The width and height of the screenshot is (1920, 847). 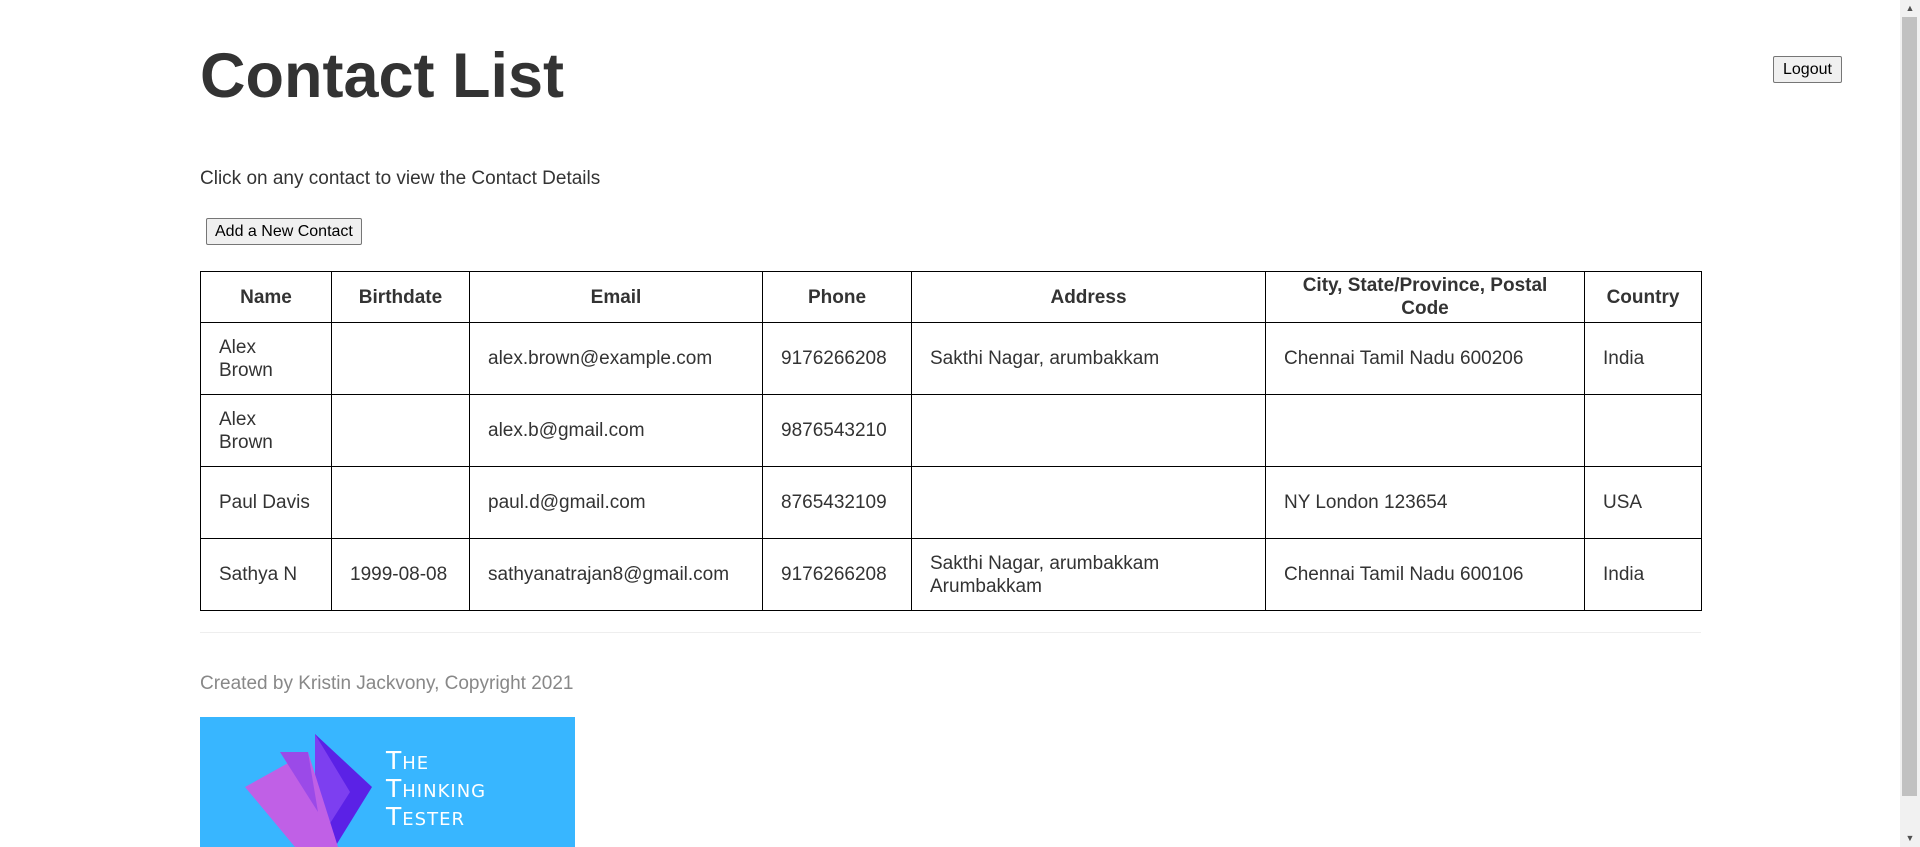 I want to click on cell-city: NY London 123654, so click(x=1425, y=502).